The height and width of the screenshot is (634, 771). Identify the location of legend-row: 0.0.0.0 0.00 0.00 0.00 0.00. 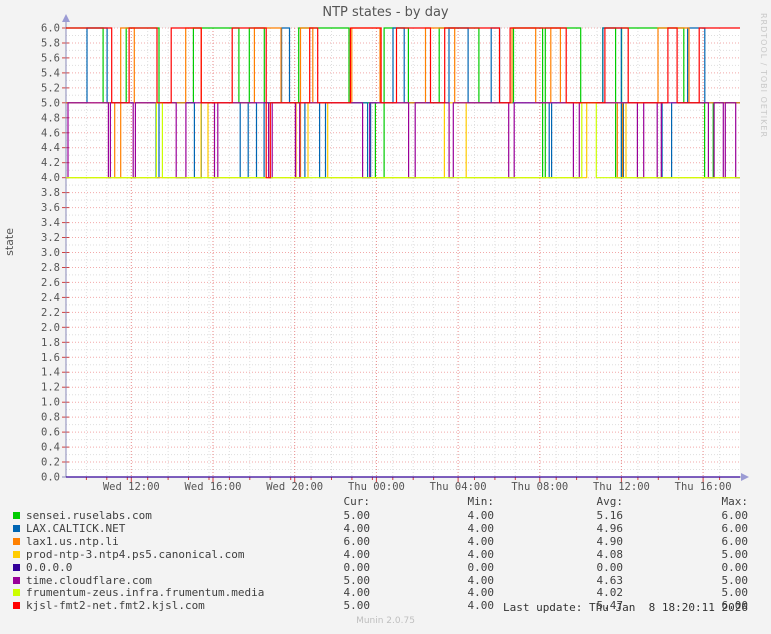
(385, 567).